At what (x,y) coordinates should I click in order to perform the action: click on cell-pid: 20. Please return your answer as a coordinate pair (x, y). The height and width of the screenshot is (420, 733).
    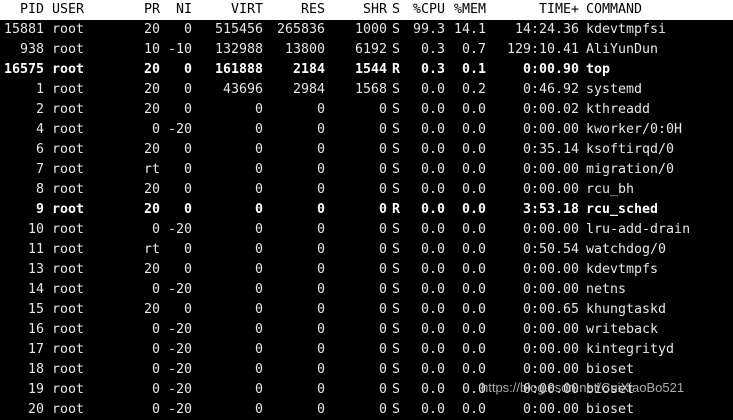
    Looking at the image, I should click on (35, 409).